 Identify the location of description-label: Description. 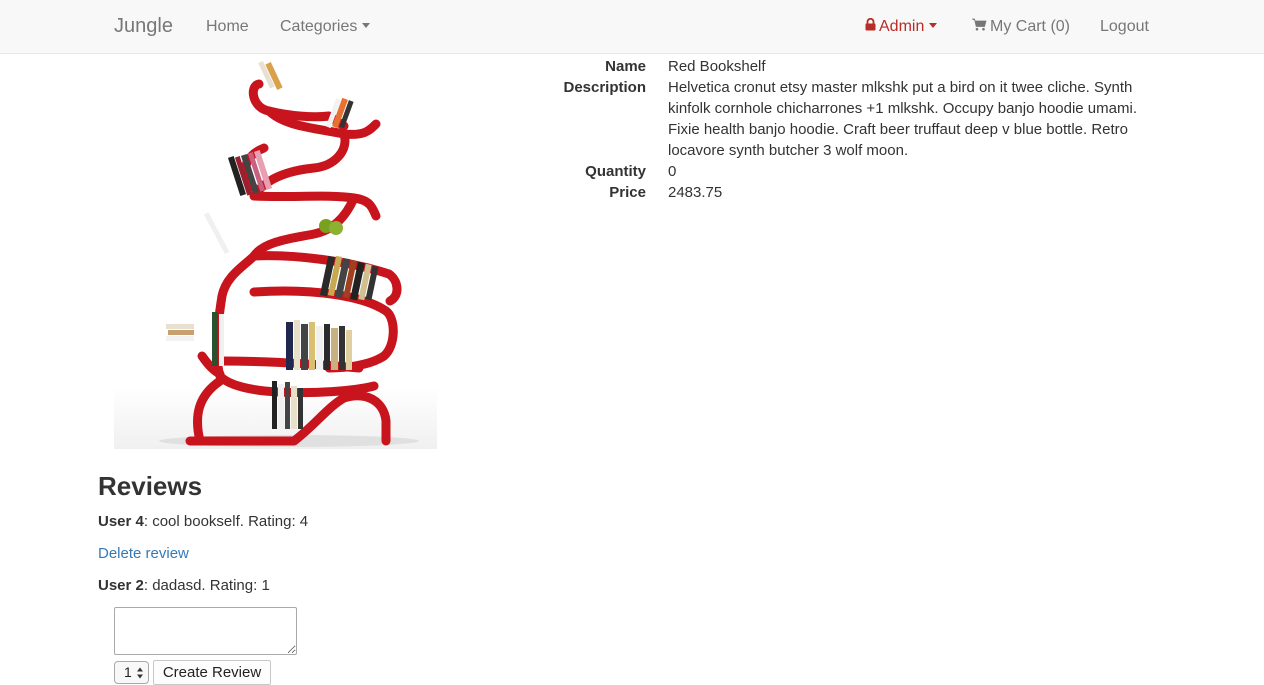
(604, 87).